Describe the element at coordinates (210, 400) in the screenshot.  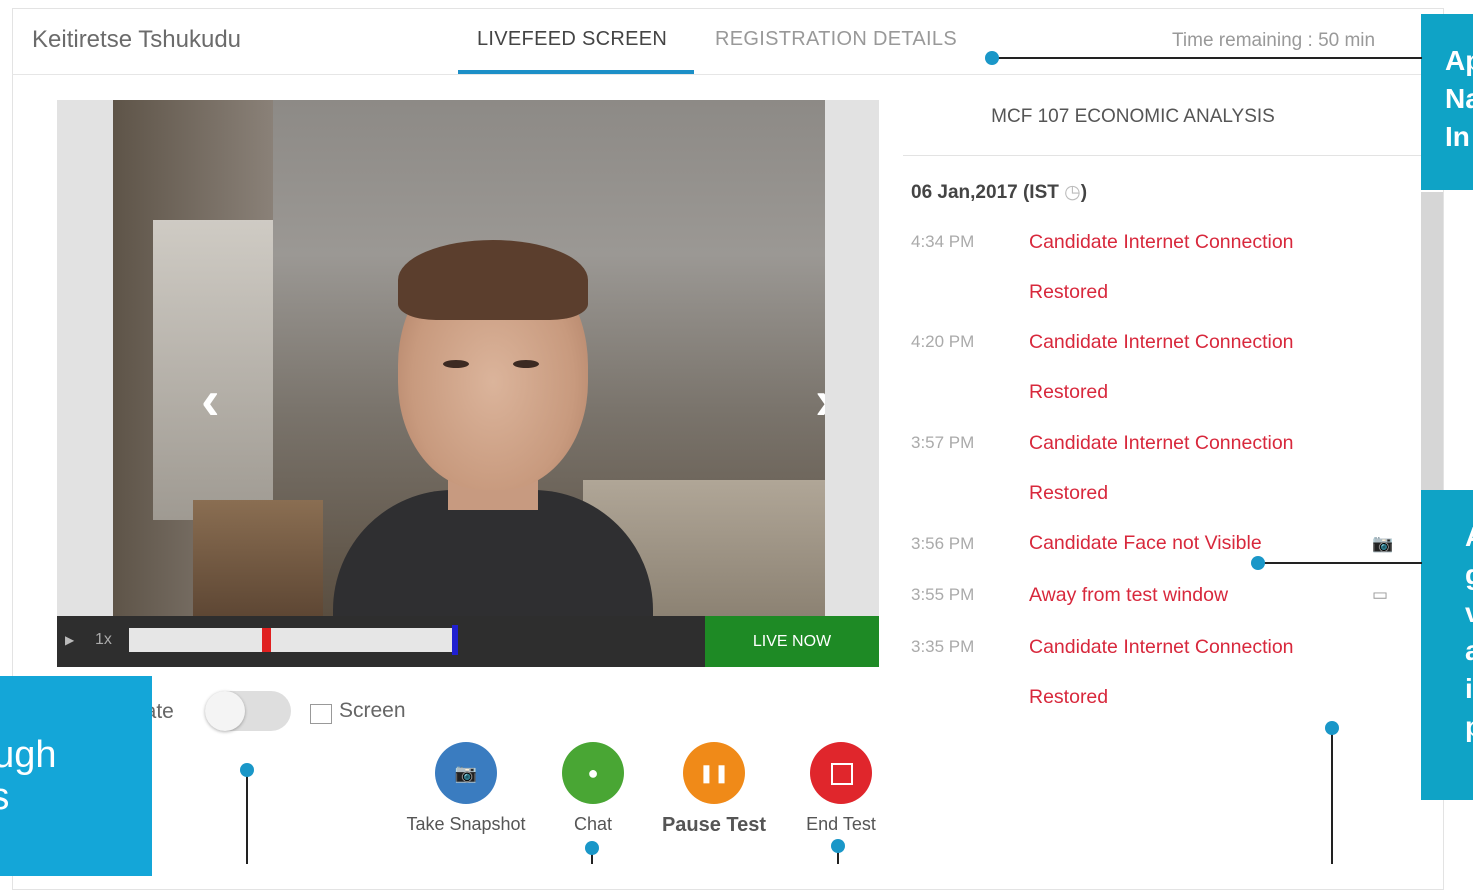
I see `chevron-left-icon: ‹` at that location.